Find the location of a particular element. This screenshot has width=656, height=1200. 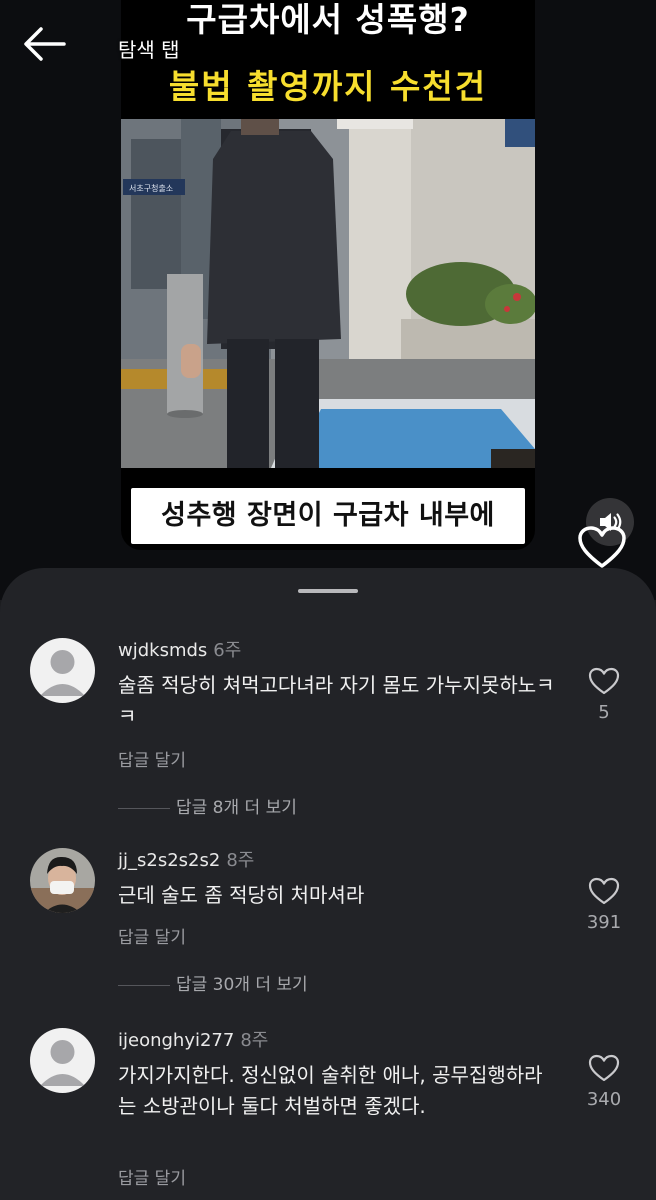

comment-username: jj_s2s2s2s2 is located at coordinates (169, 860).